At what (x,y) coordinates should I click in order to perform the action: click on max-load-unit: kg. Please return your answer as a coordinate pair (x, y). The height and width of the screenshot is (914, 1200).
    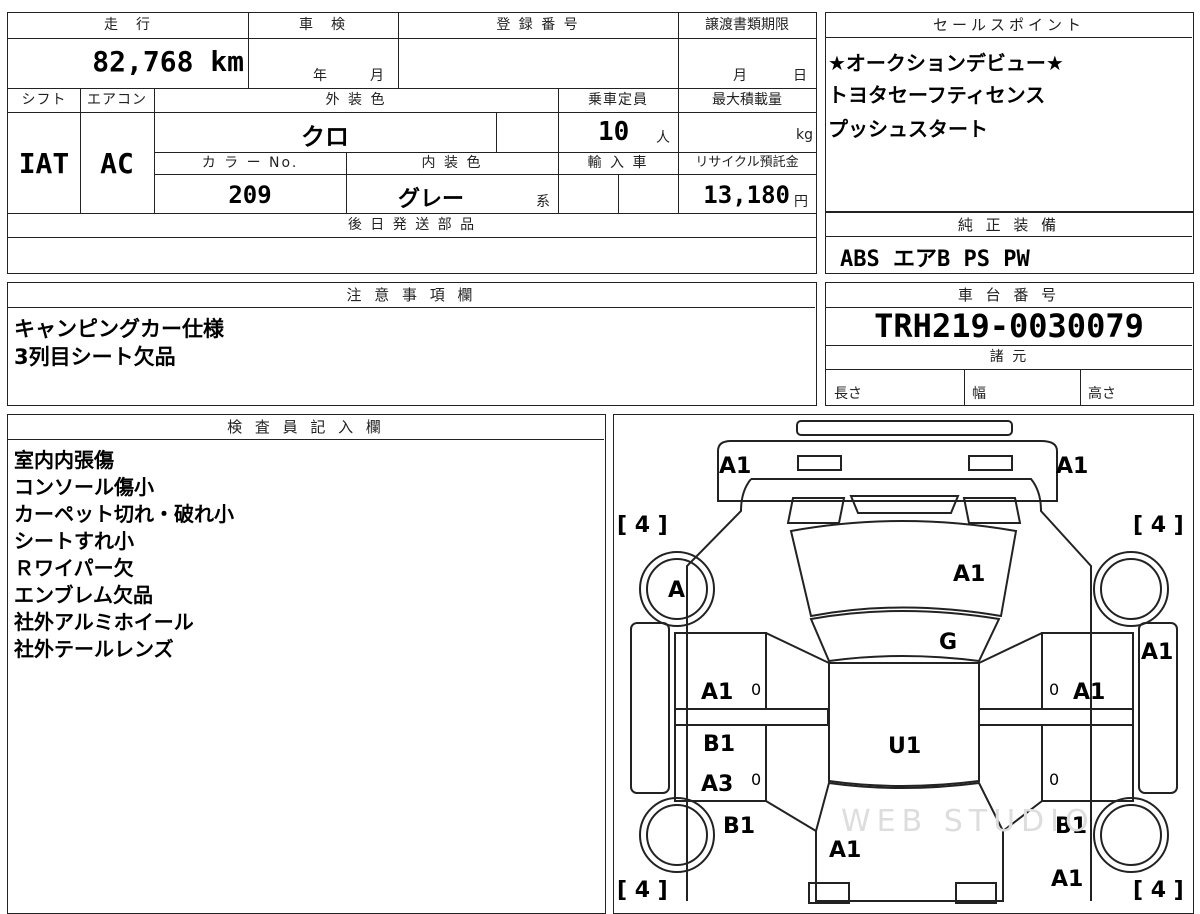
    Looking at the image, I should click on (804, 135).